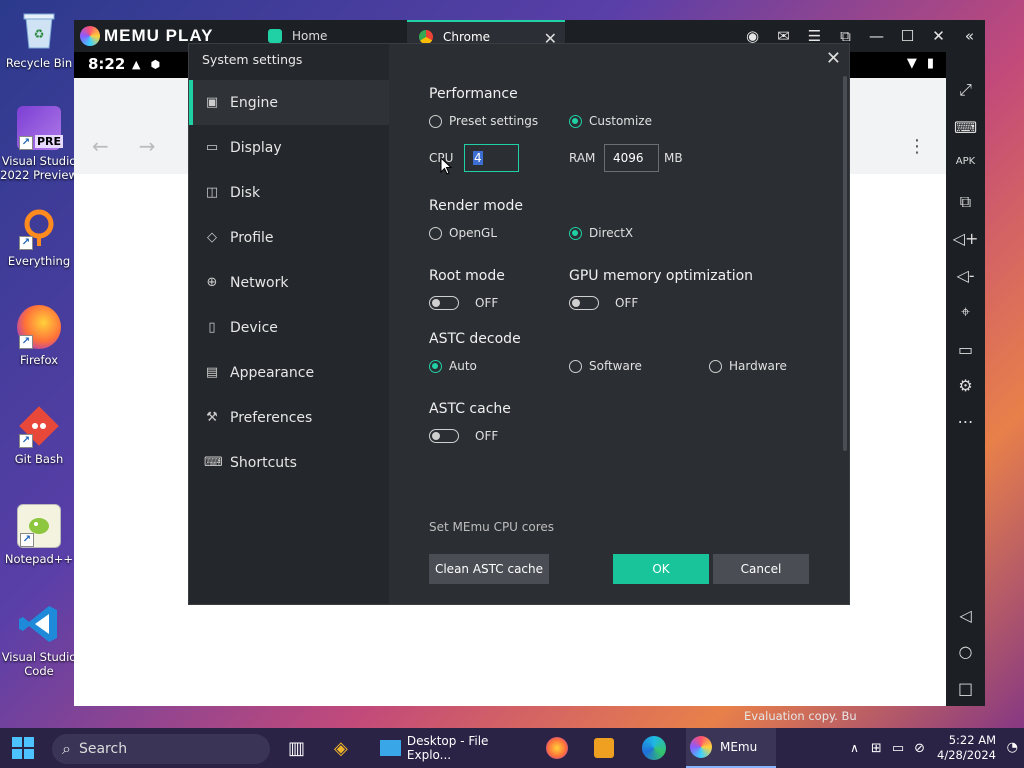 The height and width of the screenshot is (768, 1024). What do you see at coordinates (731, 748) in the screenshot?
I see `taskbar-memu: MEmu` at bounding box center [731, 748].